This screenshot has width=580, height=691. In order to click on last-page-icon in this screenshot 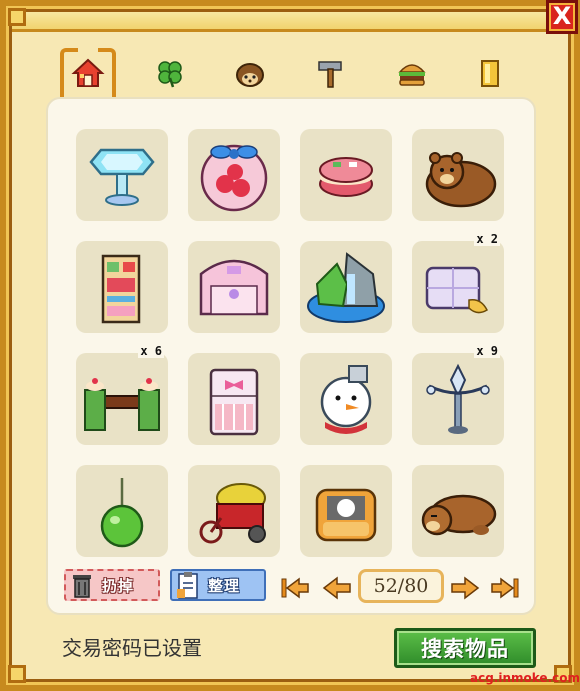, I will do `click(505, 588)`.